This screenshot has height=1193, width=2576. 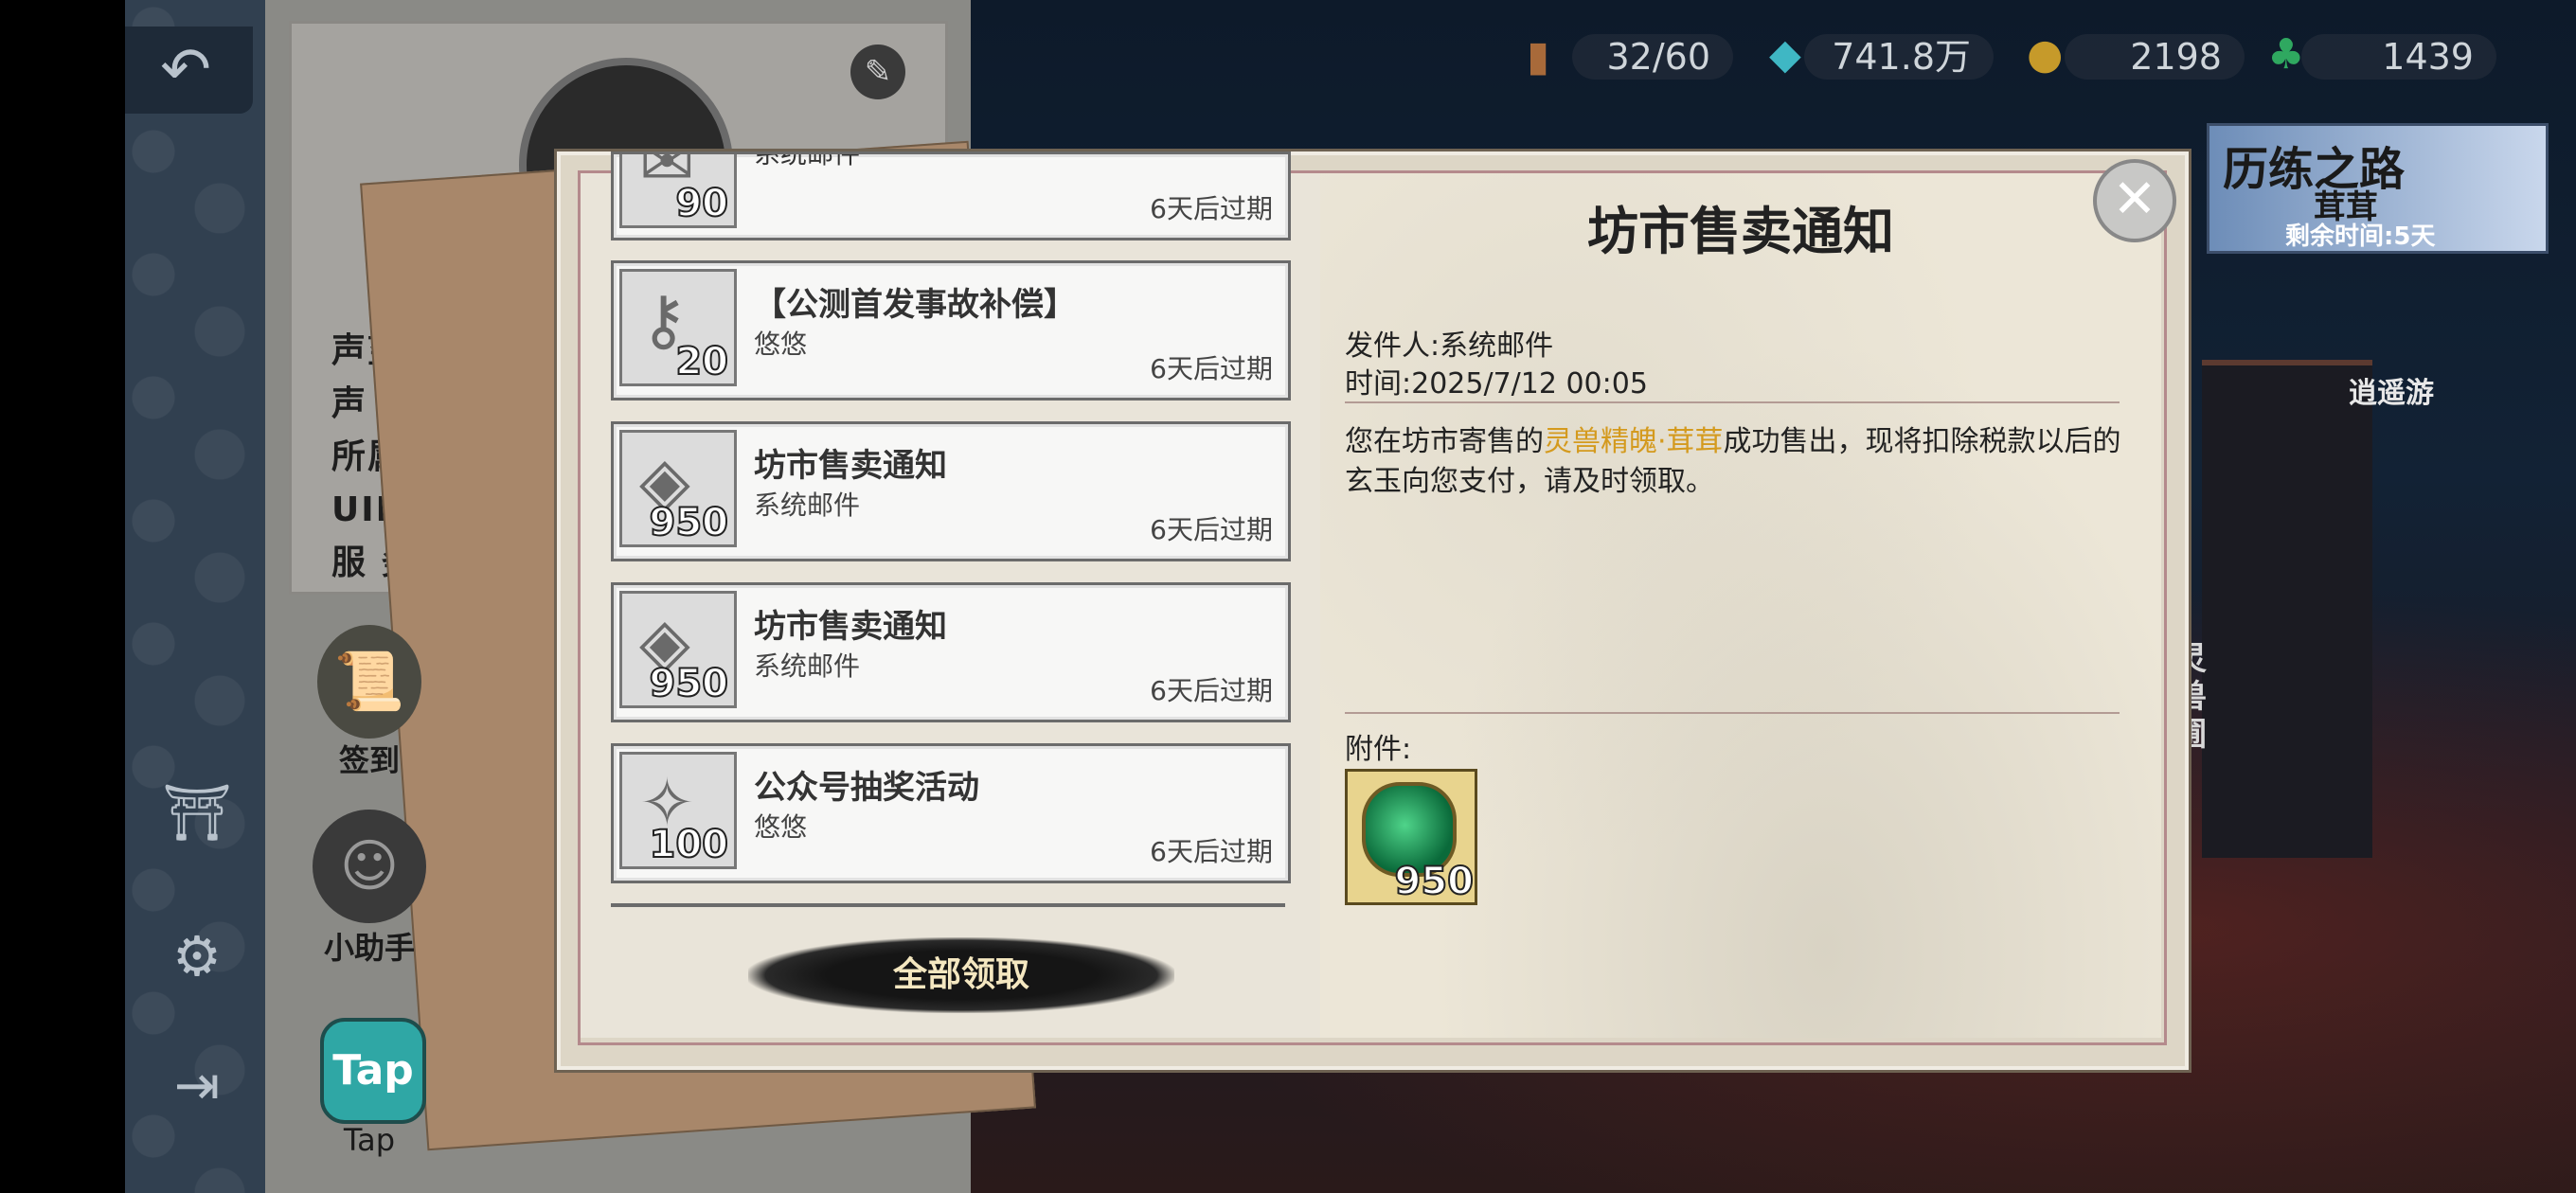 What do you see at coordinates (197, 956) in the screenshot?
I see `gear-icon: ⚙` at bounding box center [197, 956].